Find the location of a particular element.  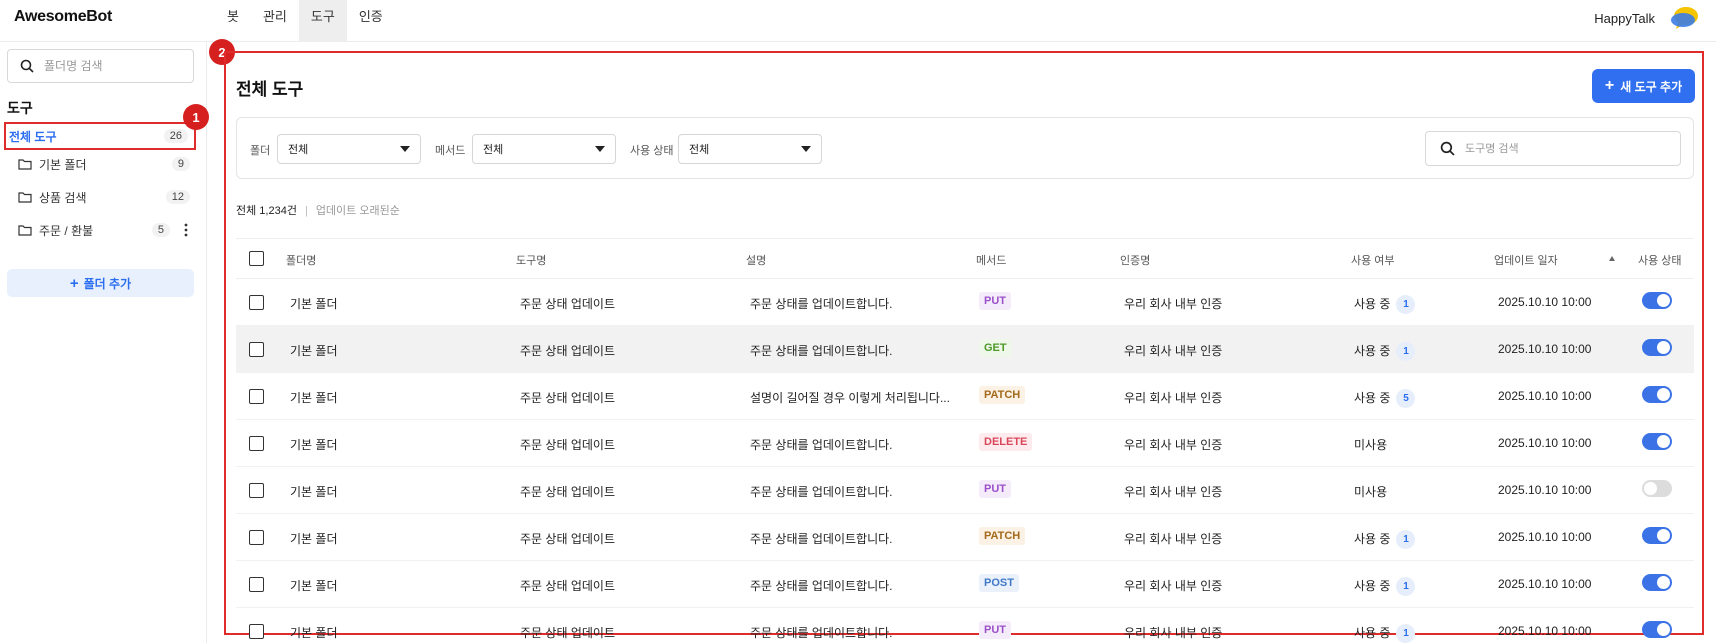

nav-manage: 관리 is located at coordinates (275, 21).